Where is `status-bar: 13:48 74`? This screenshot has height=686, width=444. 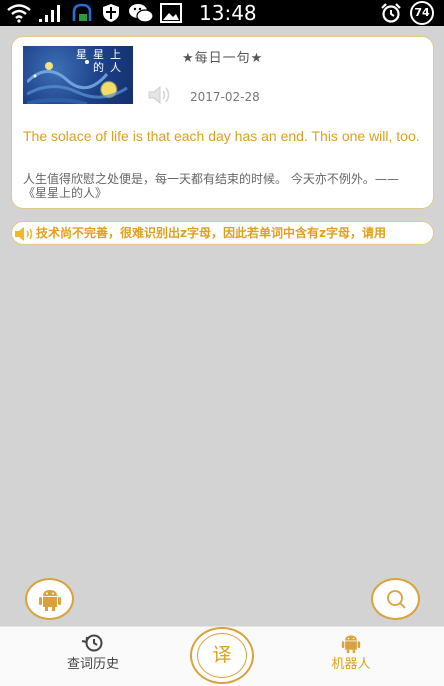
status-bar: 13:48 74 is located at coordinates (222, 13).